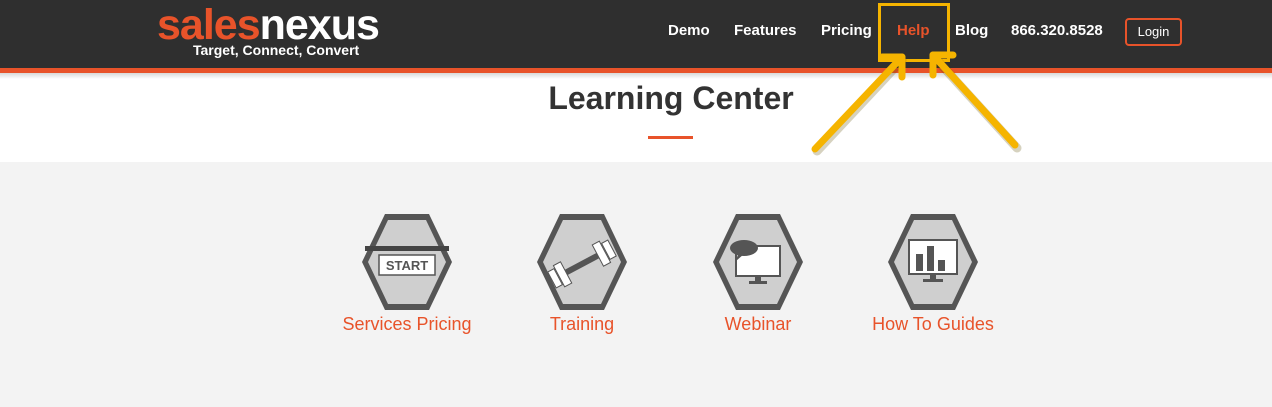 Image resolution: width=1272 pixels, height=407 pixels. What do you see at coordinates (933, 262) in the screenshot?
I see `bar-chart-monitor-icon` at bounding box center [933, 262].